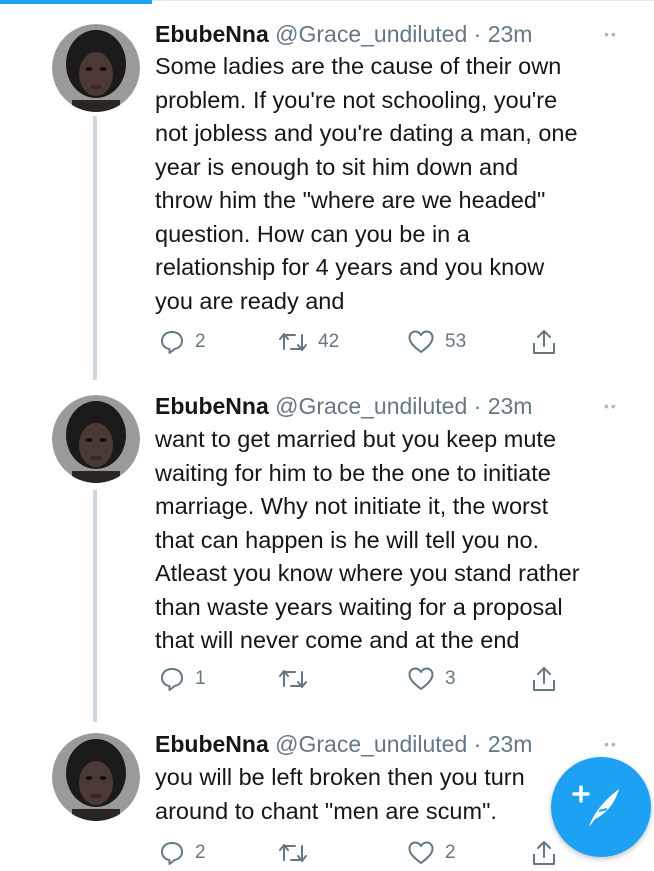 This screenshot has width=654, height=871. Describe the element at coordinates (365, 853) in the screenshot. I see `tweet-actions: 2 2` at that location.